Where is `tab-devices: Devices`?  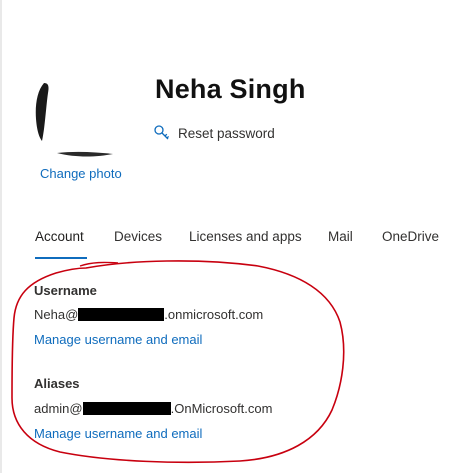
tab-devices: Devices is located at coordinates (138, 236).